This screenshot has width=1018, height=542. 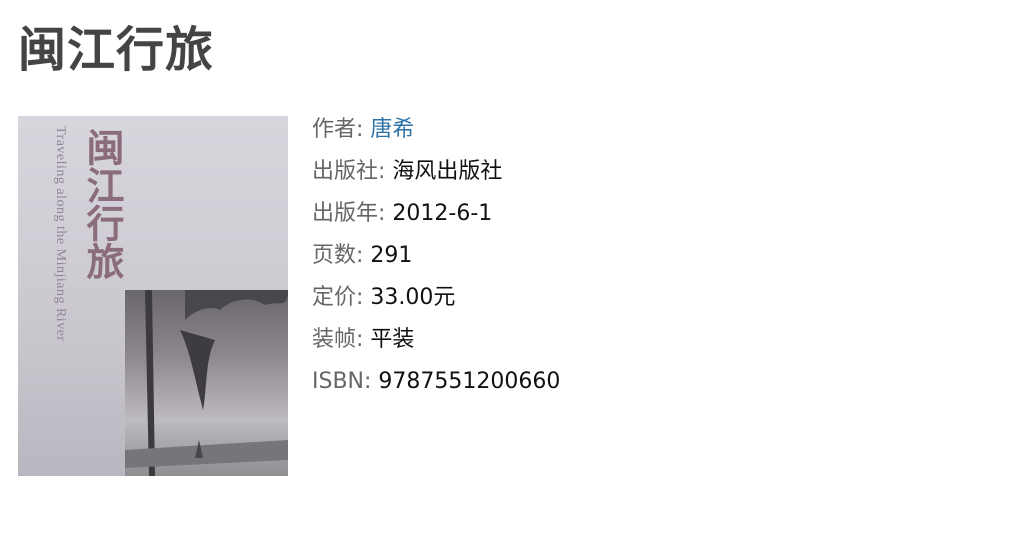 What do you see at coordinates (116, 50) in the screenshot?
I see `page-title: 闽江行旅` at bounding box center [116, 50].